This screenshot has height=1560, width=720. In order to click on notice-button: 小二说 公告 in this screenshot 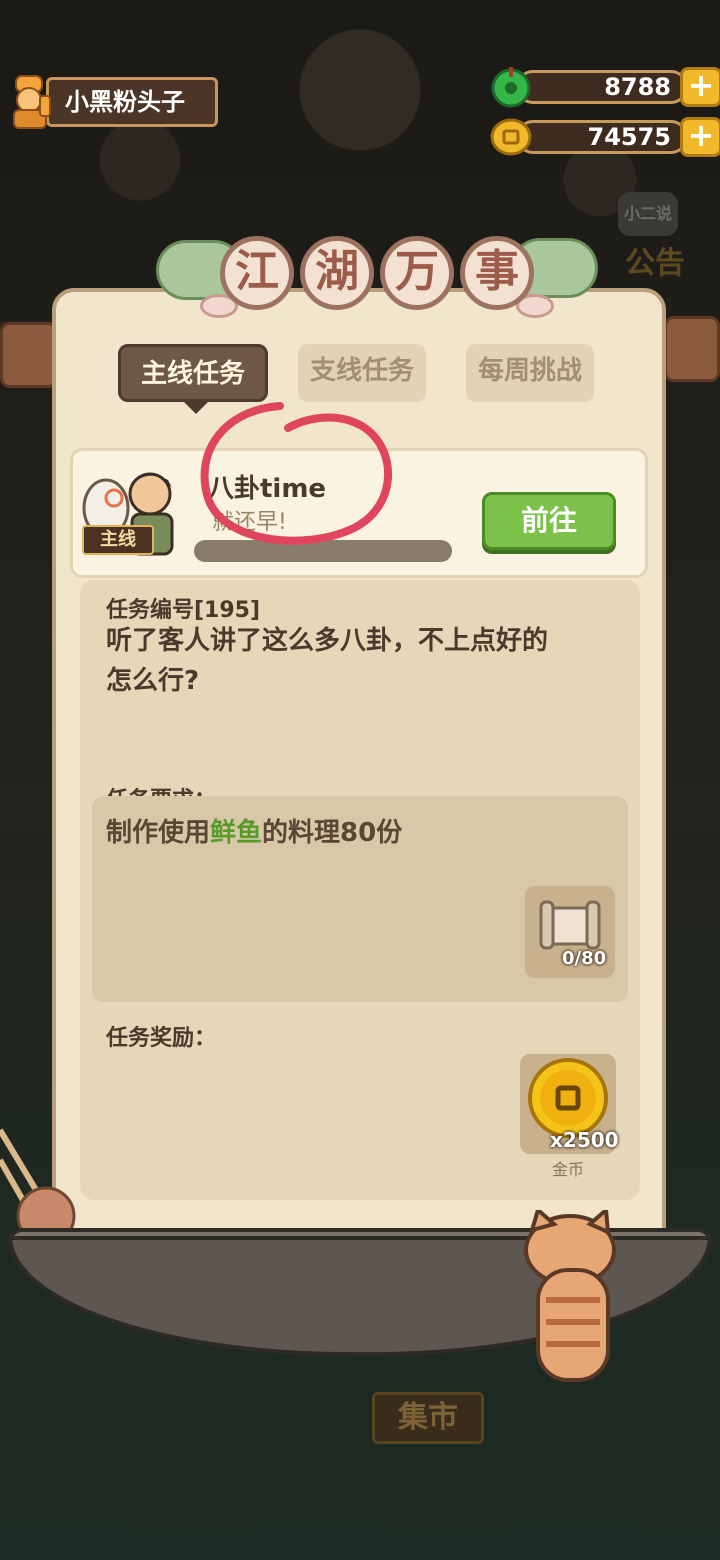, I will do `click(655, 235)`.